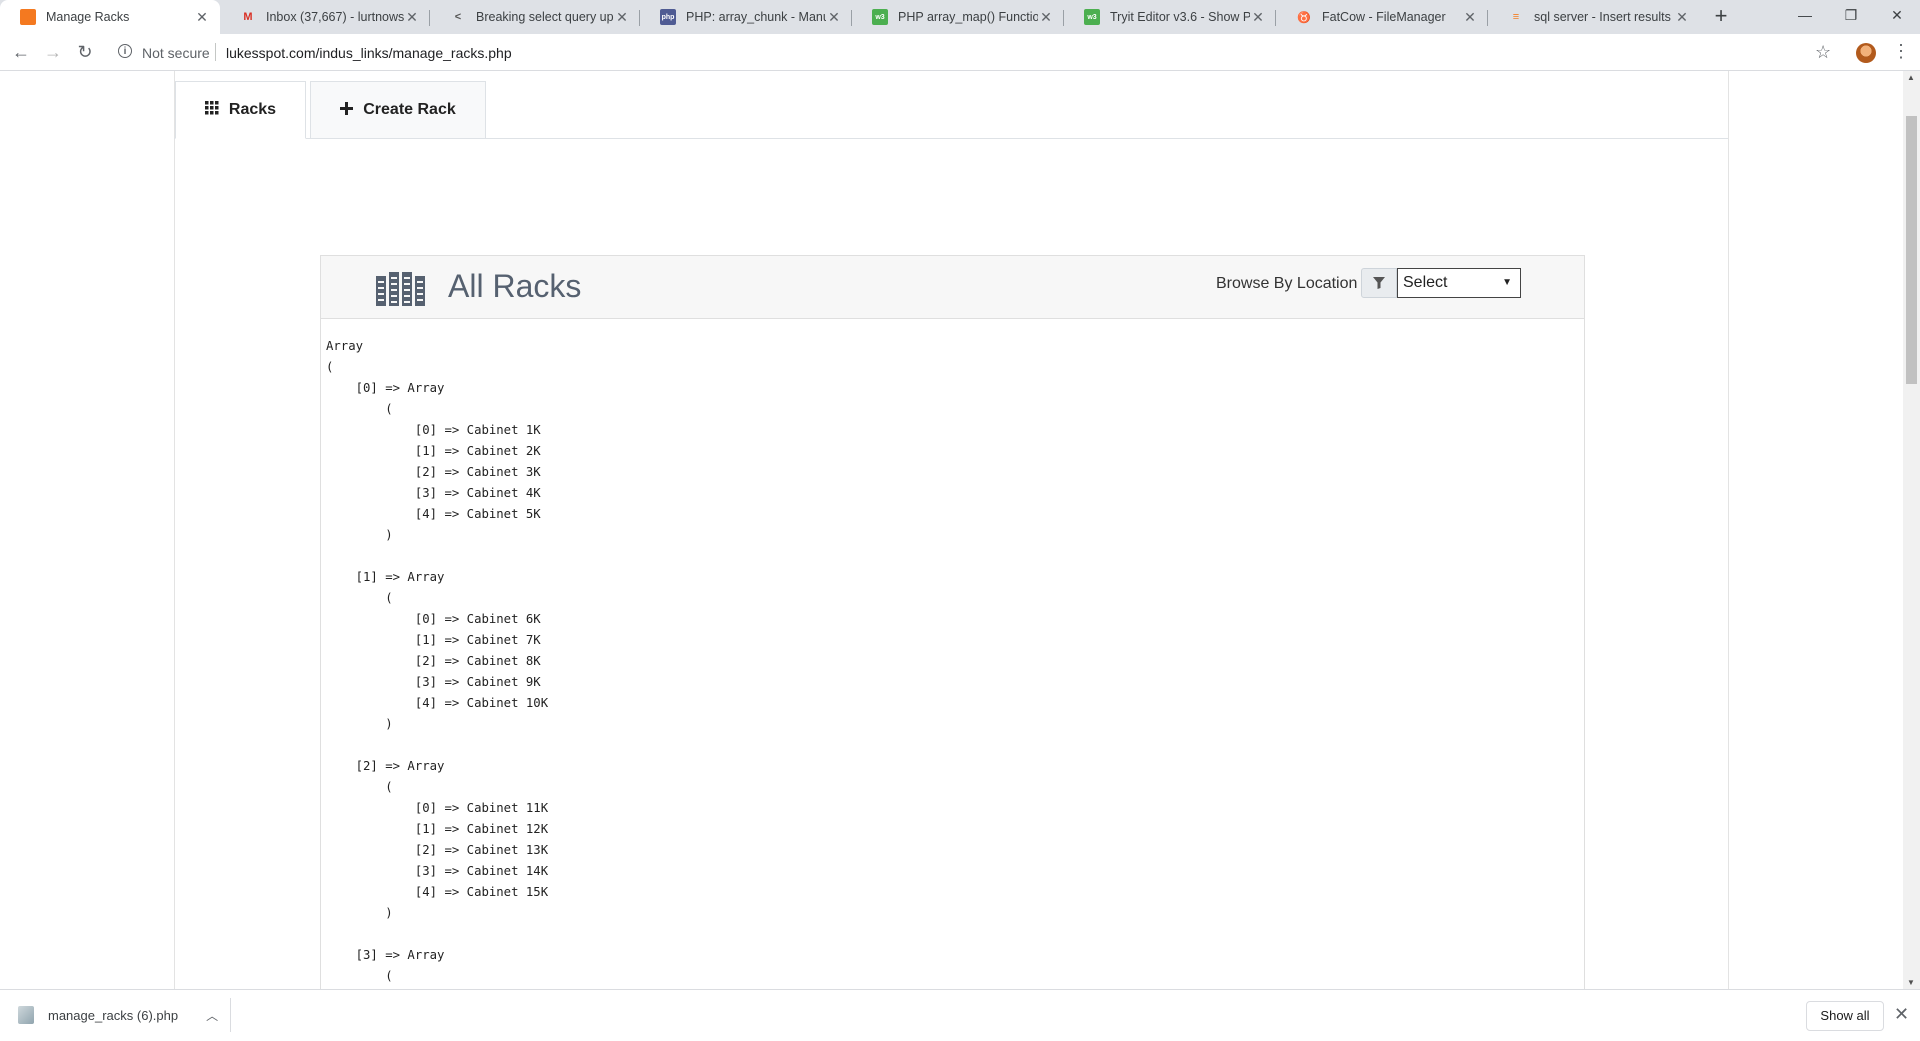  I want to click on grid-icon, so click(211, 110).